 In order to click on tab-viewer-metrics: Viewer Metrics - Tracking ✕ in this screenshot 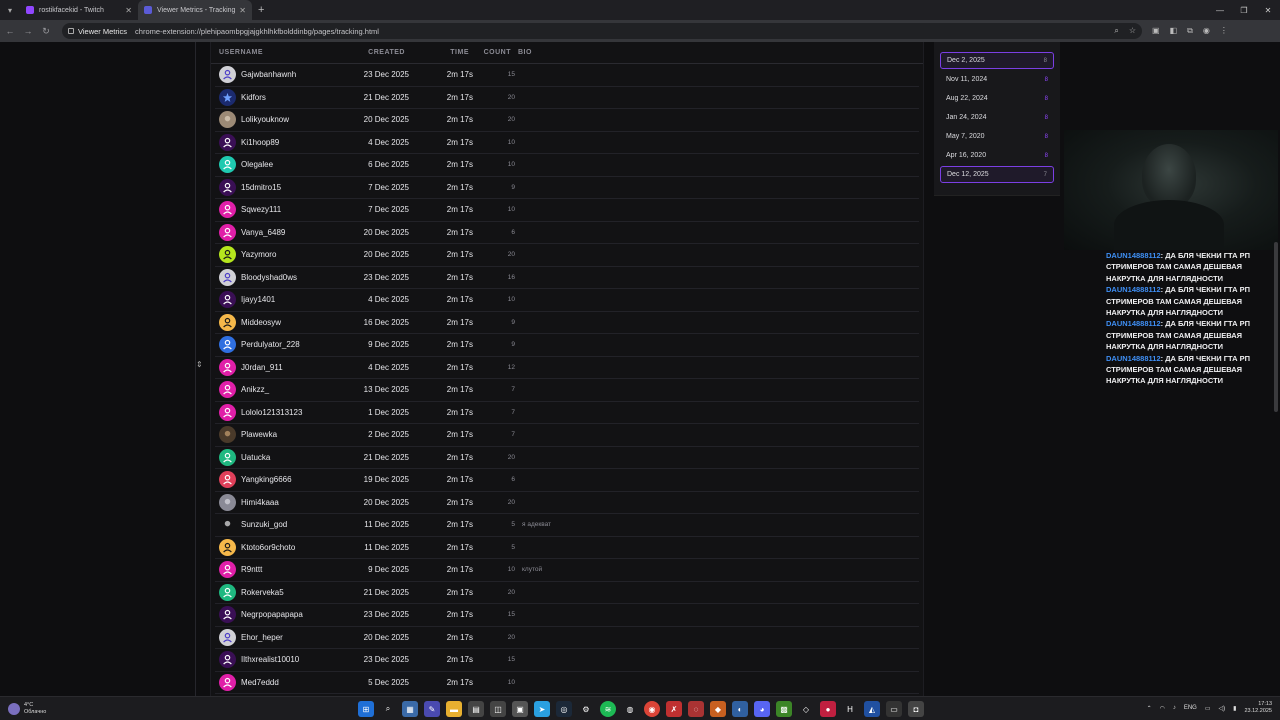, I will do `click(195, 10)`.